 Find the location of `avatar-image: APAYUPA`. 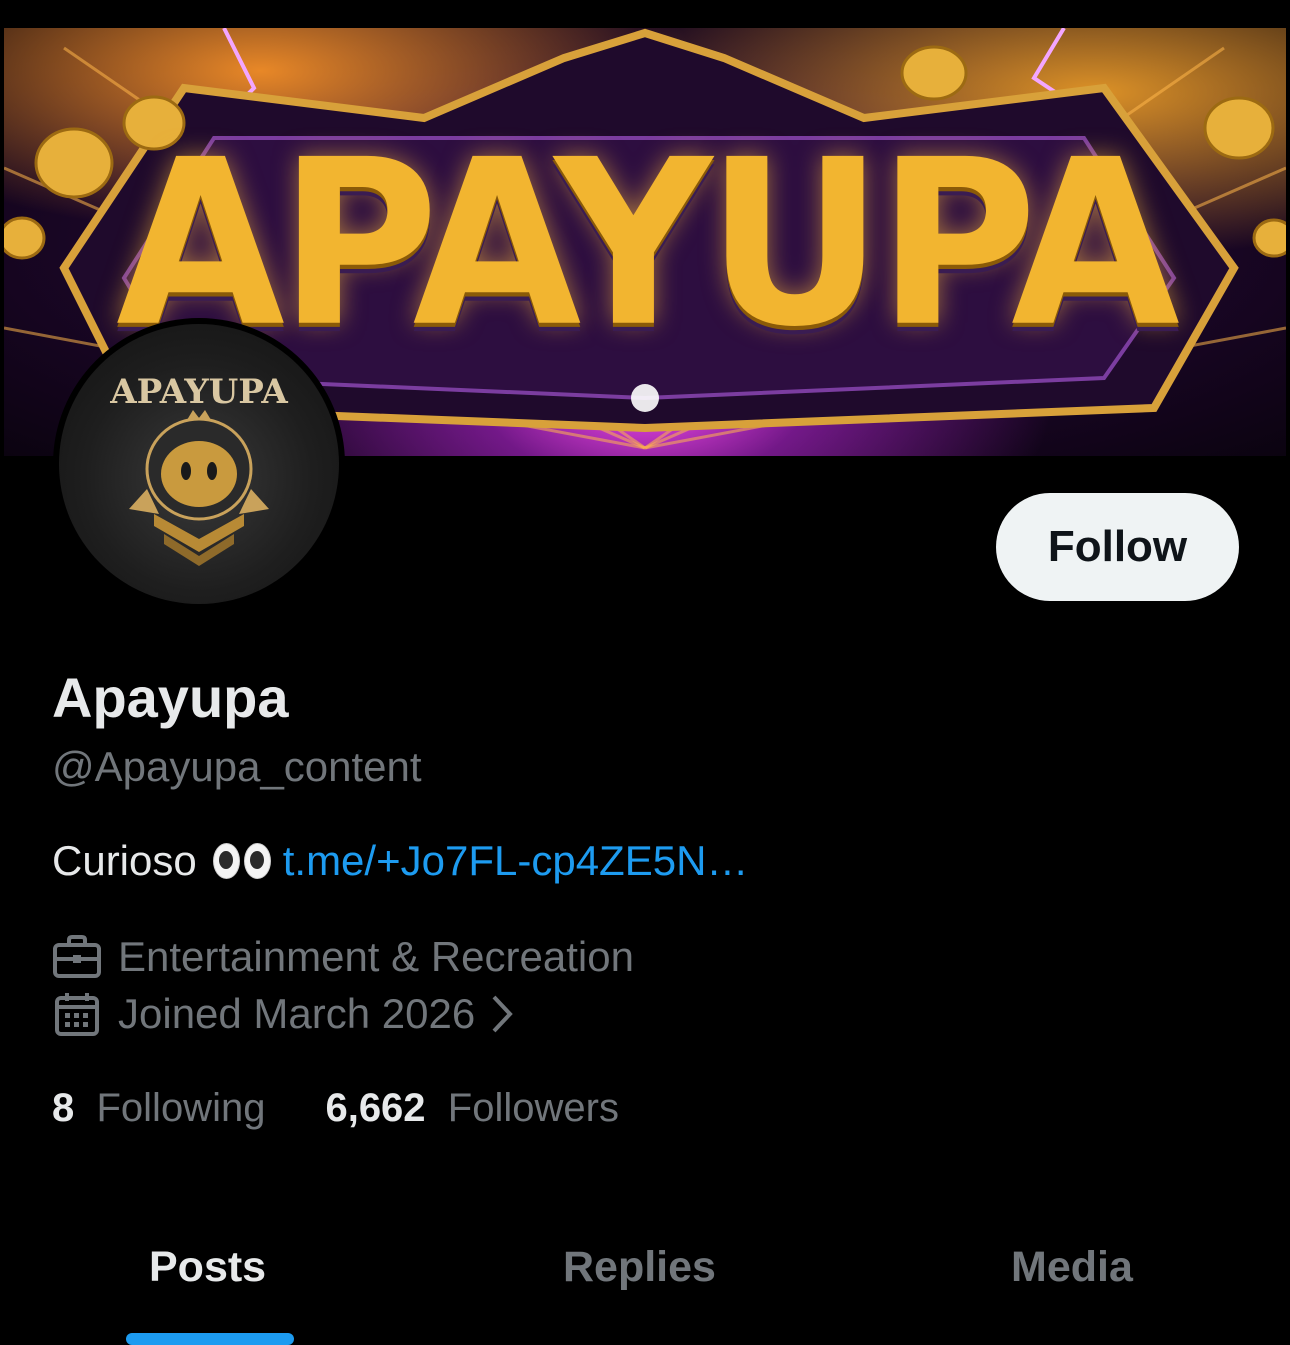

avatar-image: APAYUPA is located at coordinates (199, 464).